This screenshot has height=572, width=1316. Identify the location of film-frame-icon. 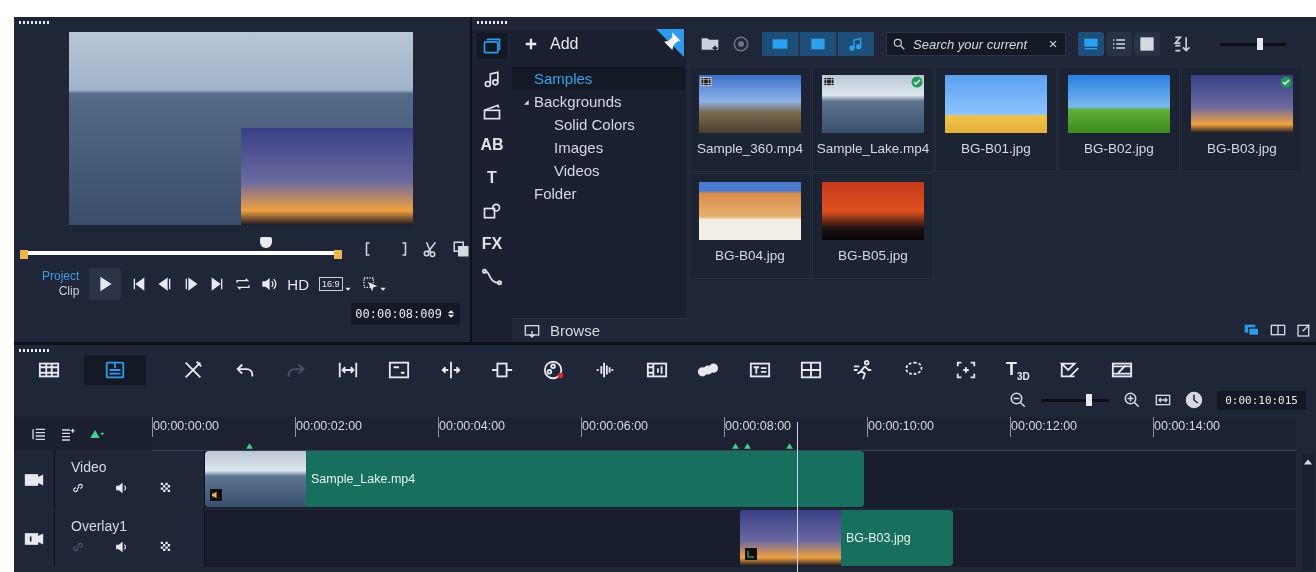
(706, 81).